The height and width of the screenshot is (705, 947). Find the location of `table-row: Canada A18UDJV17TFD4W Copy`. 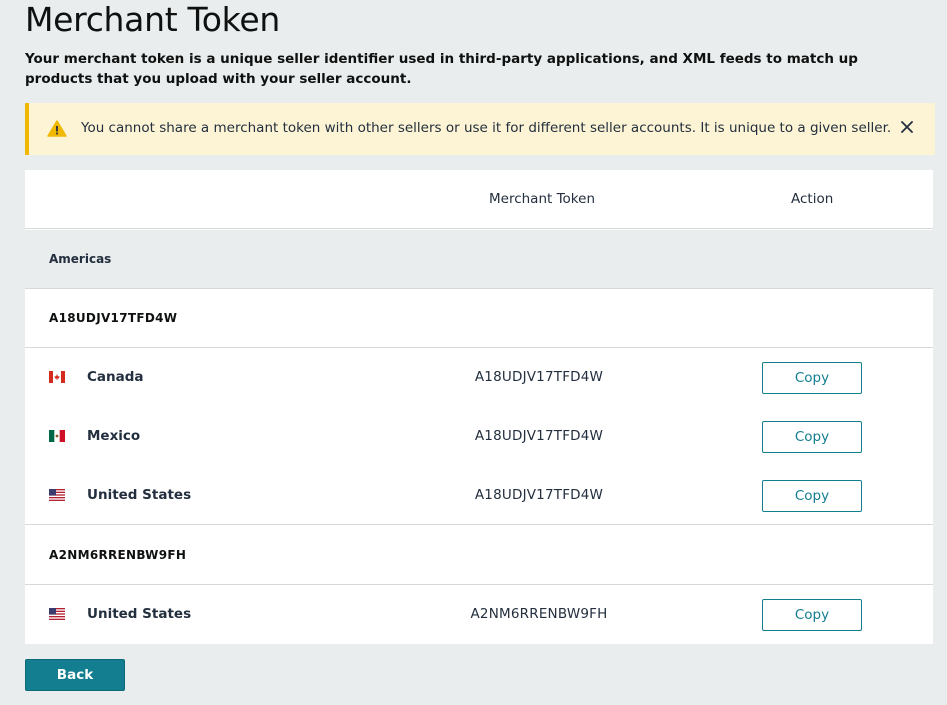

table-row: Canada A18UDJV17TFD4W Copy is located at coordinates (479, 377).